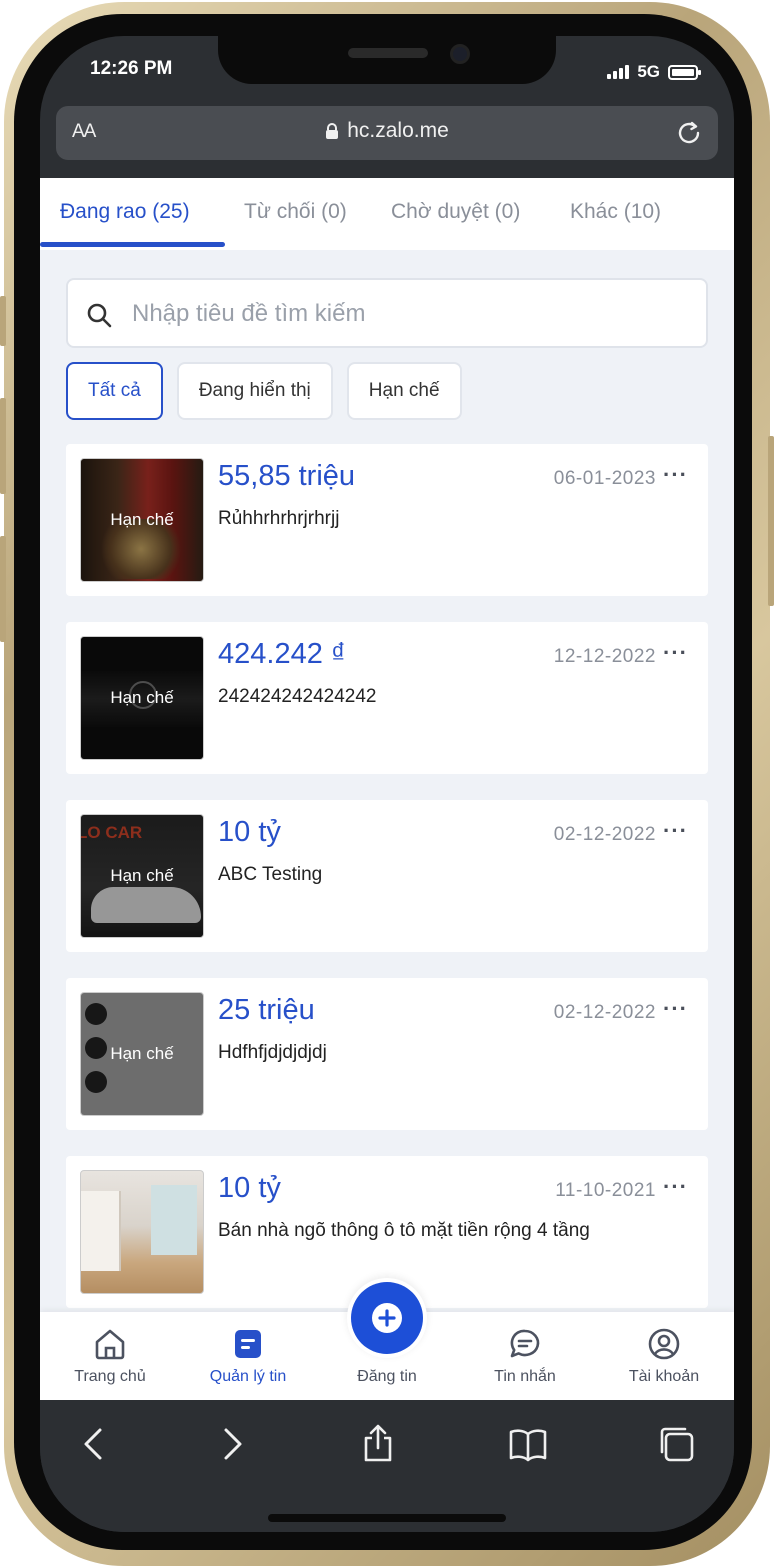  Describe the element at coordinates (248, 1344) in the screenshot. I see `listing-manager-icon` at that location.